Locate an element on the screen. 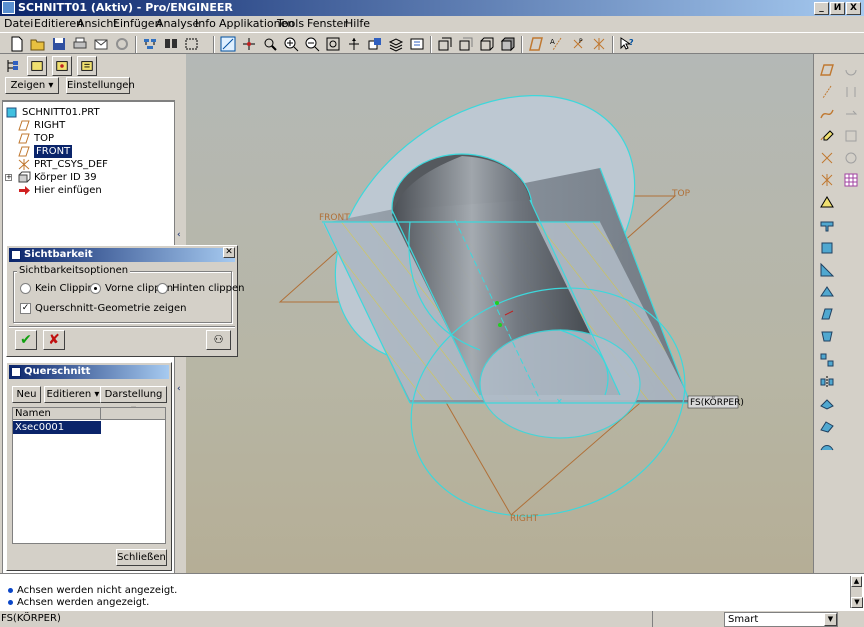  schliessen-button: Schließen is located at coordinates (141, 557).